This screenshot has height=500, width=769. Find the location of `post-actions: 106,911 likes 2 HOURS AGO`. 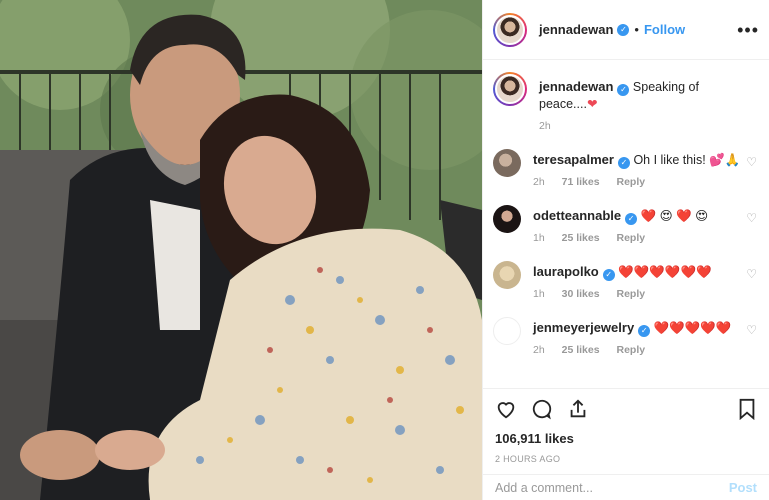

post-actions: 106,911 likes 2 HOURS AGO is located at coordinates (626, 426).